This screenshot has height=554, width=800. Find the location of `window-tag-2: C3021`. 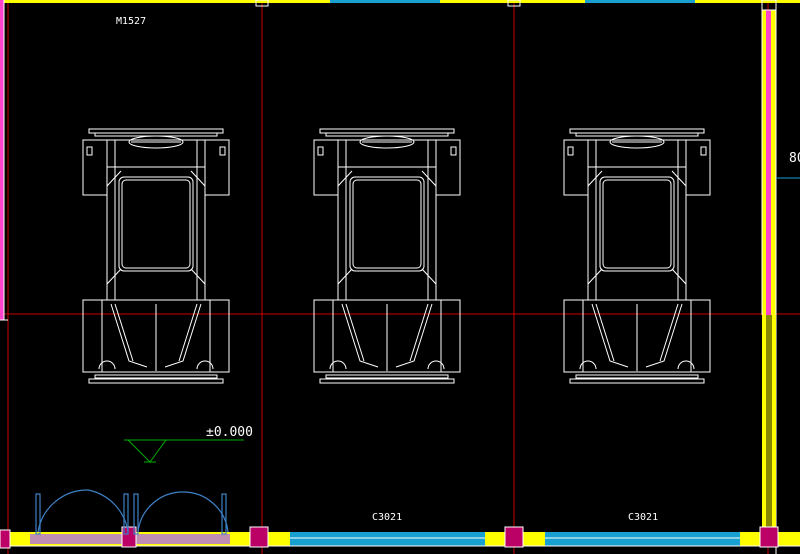

window-tag-2: C3021 is located at coordinates (643, 517).